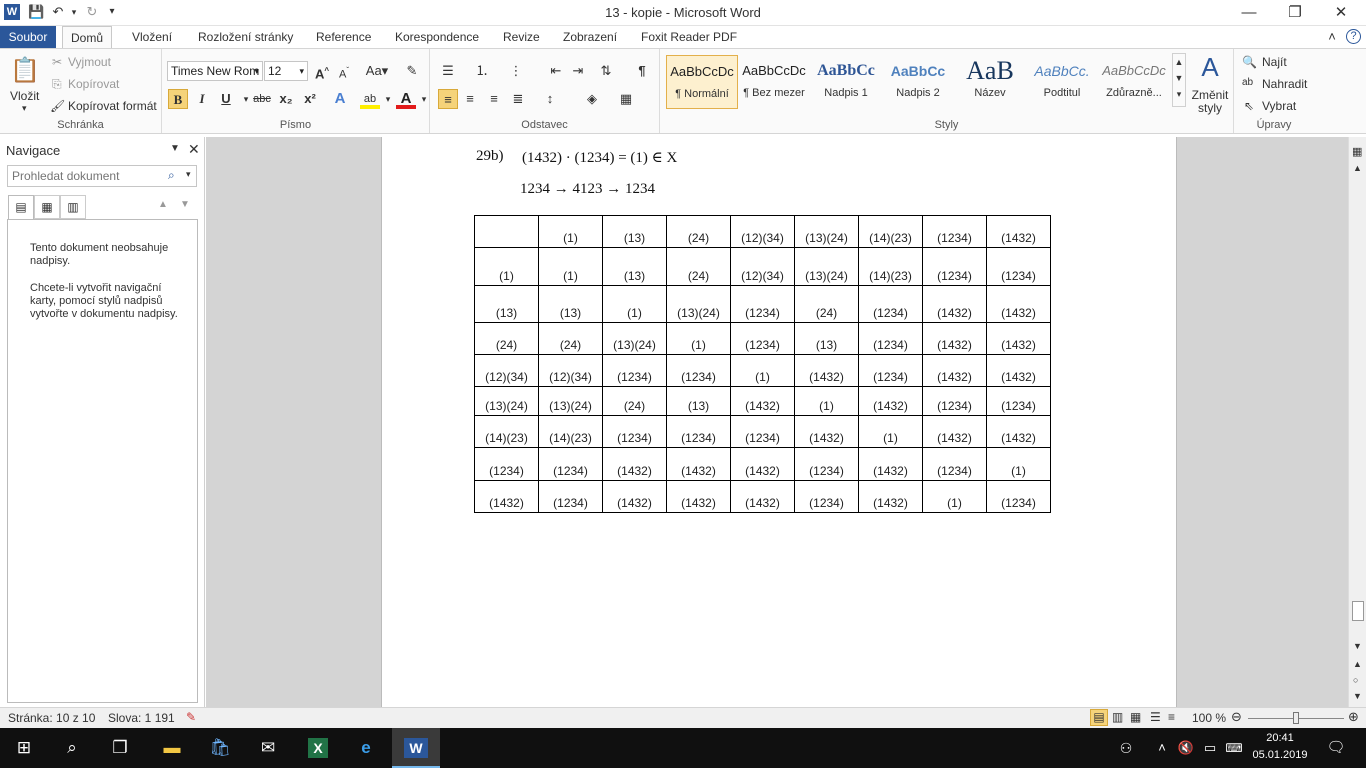  What do you see at coordinates (1236, 717) in the screenshot?
I see `zoom-out-icon: ⊖` at bounding box center [1236, 717].